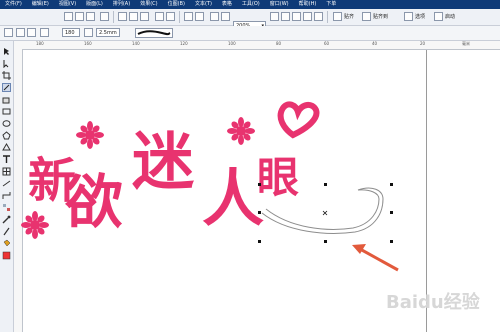  Describe the element at coordinates (298, 120) in the screenshot. I see `heart-icon` at that location.